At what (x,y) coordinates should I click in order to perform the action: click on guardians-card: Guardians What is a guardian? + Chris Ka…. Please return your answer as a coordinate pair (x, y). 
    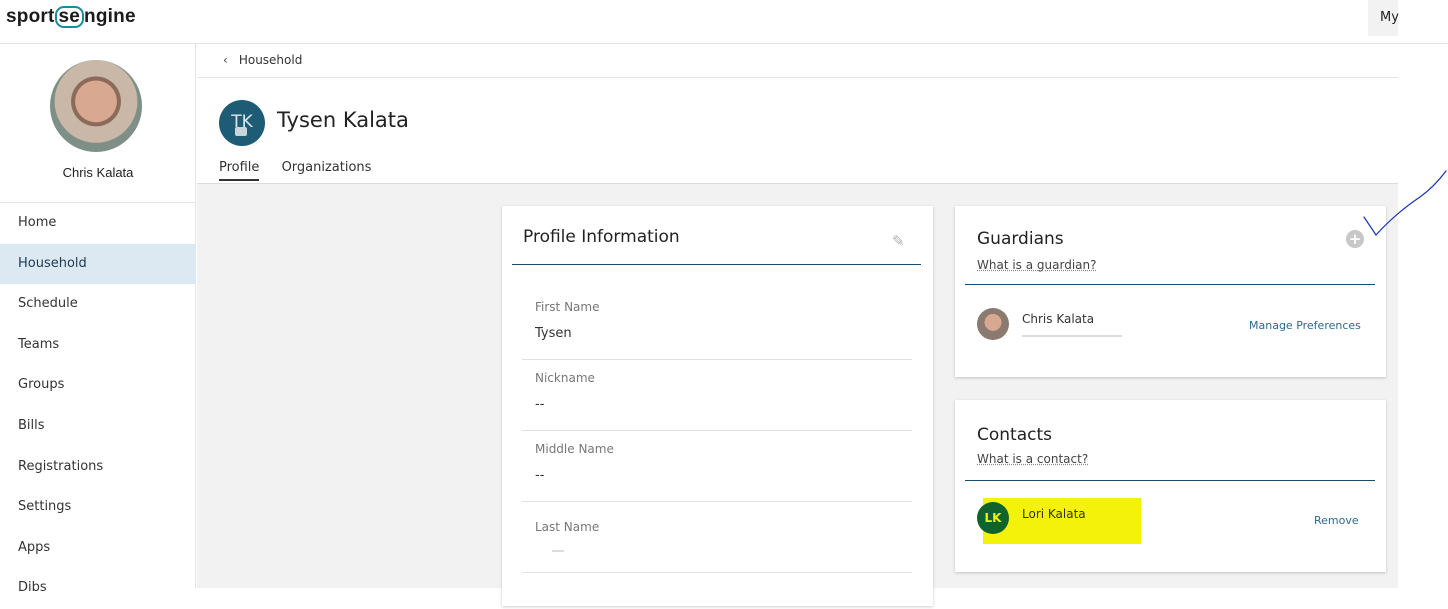
    Looking at the image, I should click on (1170, 291).